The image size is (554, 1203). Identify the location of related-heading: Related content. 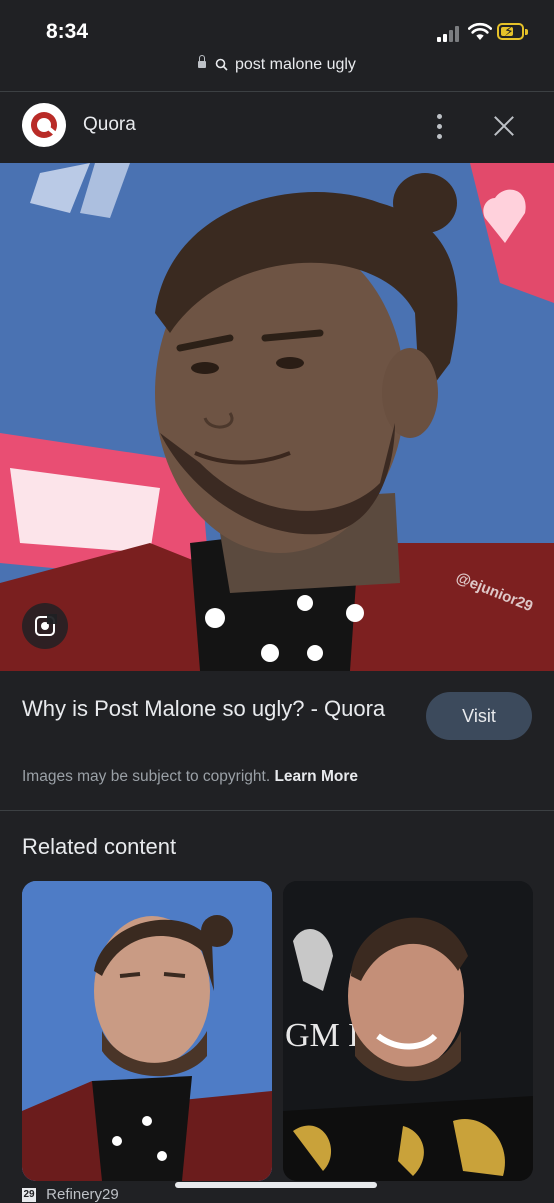
(99, 846).